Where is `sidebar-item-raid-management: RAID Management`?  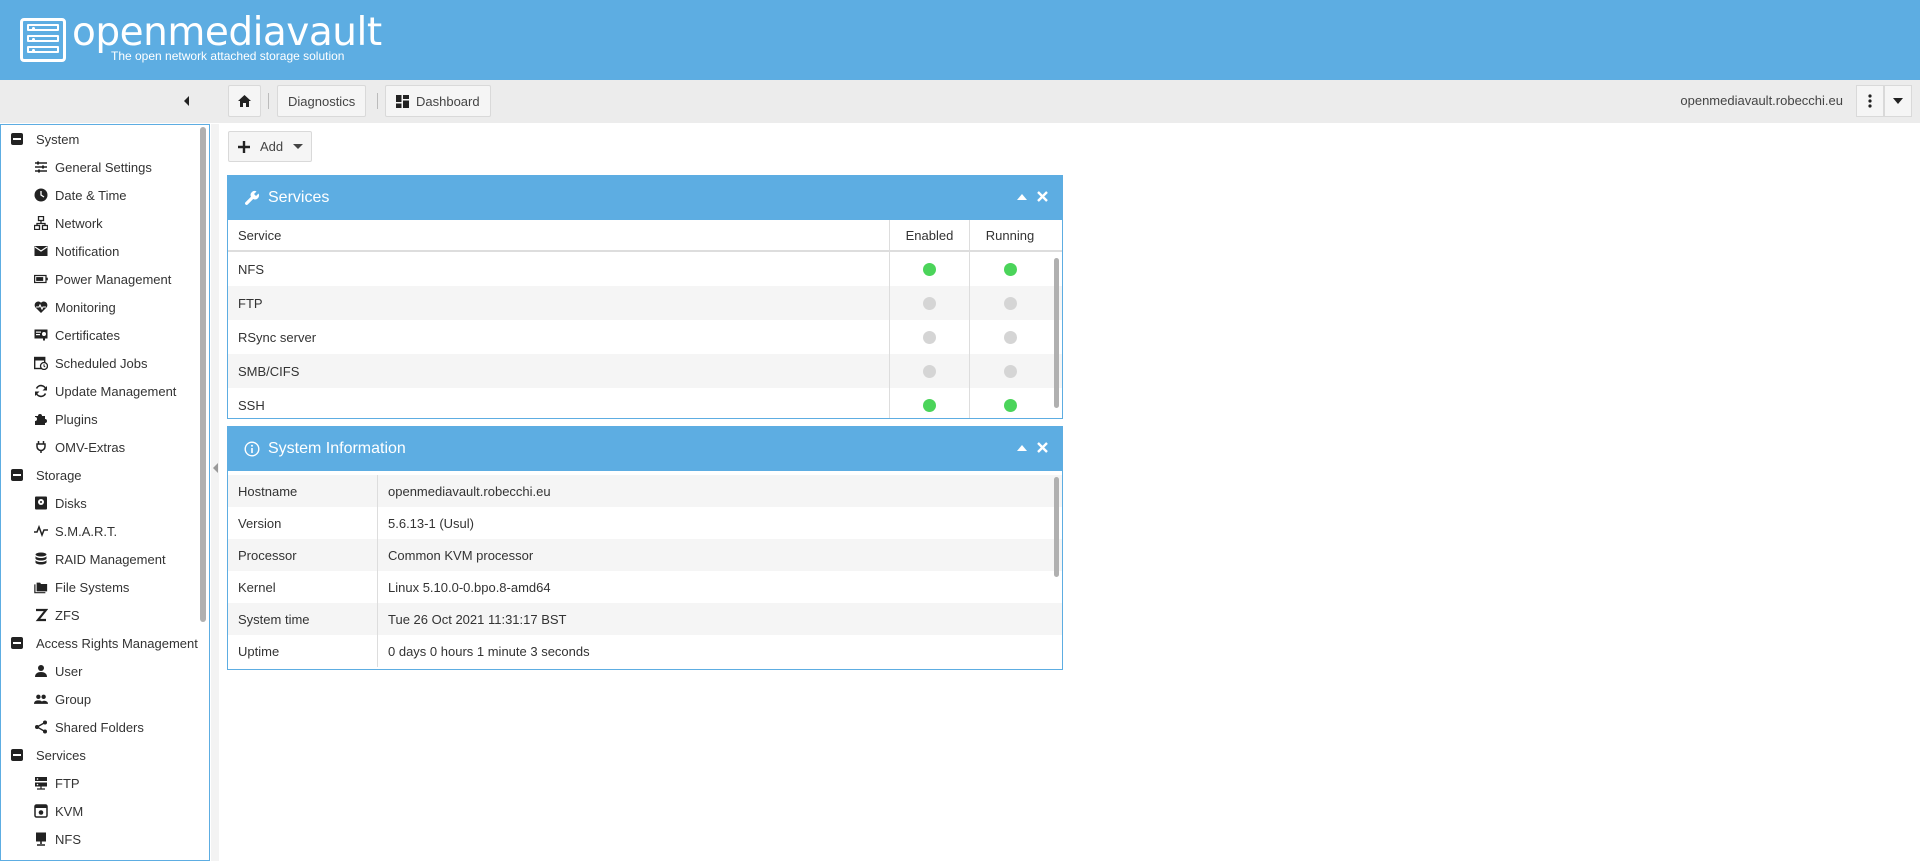 sidebar-item-raid-management: RAID Management is located at coordinates (99, 559).